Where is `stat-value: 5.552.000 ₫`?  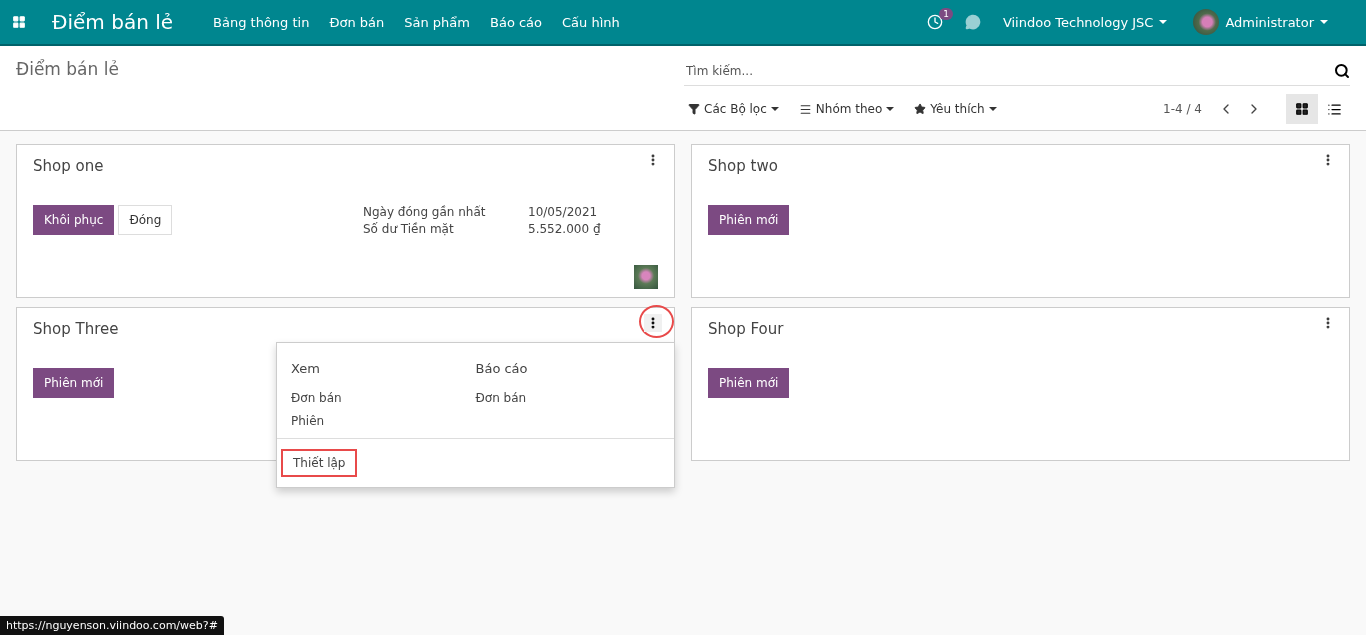 stat-value: 5.552.000 ₫ is located at coordinates (565, 229).